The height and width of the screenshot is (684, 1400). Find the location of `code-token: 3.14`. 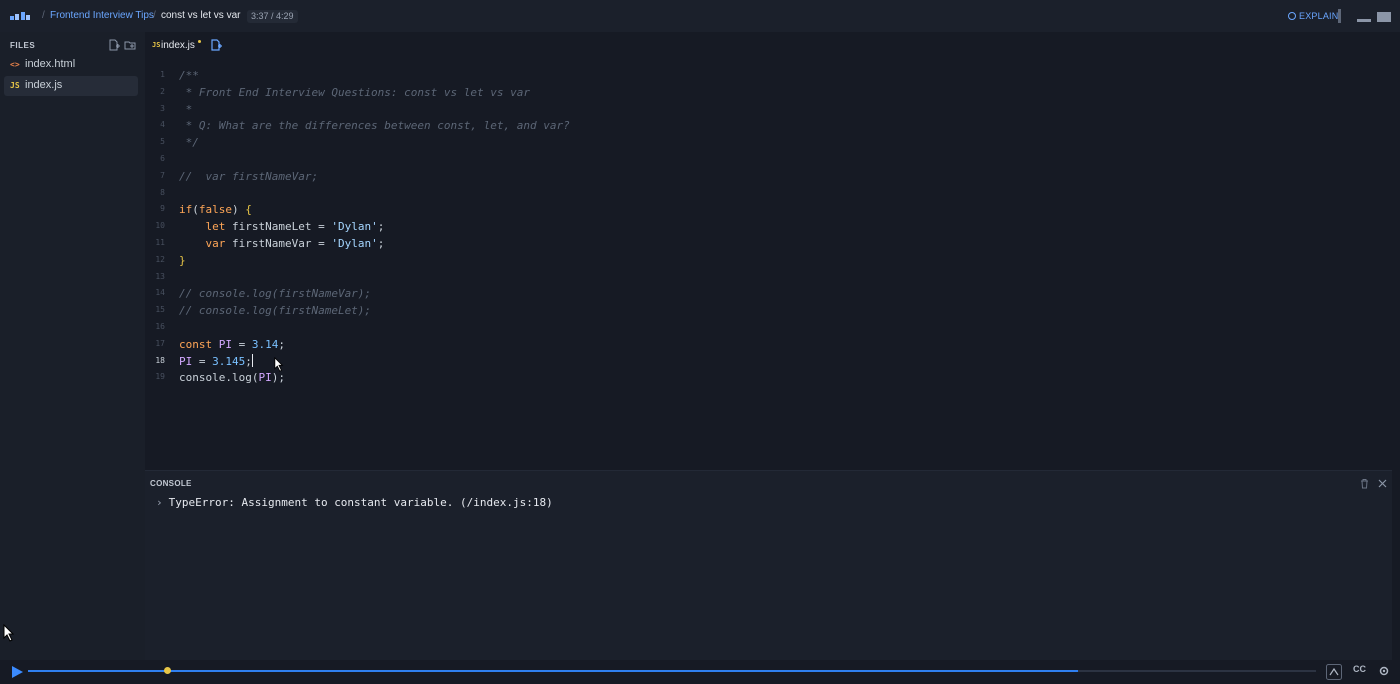

code-token: 3.14 is located at coordinates (265, 344).